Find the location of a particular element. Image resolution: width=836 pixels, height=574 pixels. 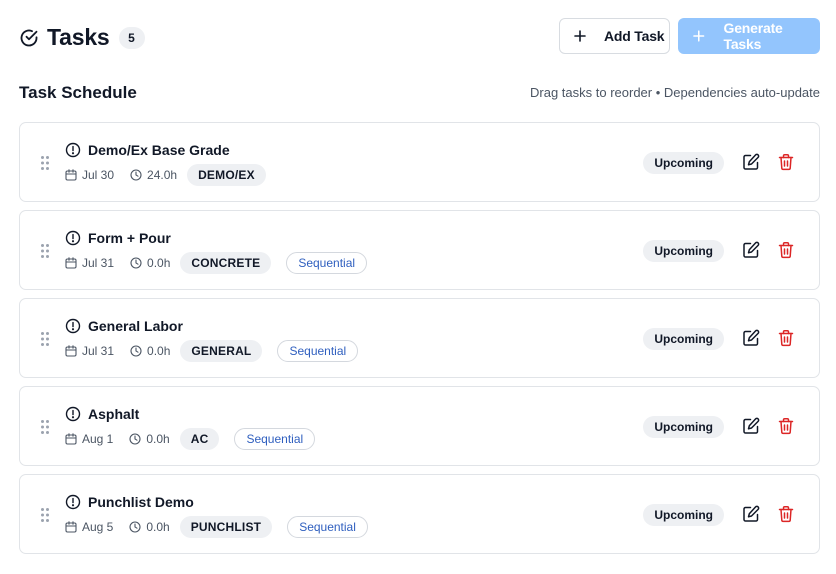

task-meta: Jul 31 0.0h CONCRETE Sequential is located at coordinates (216, 263).